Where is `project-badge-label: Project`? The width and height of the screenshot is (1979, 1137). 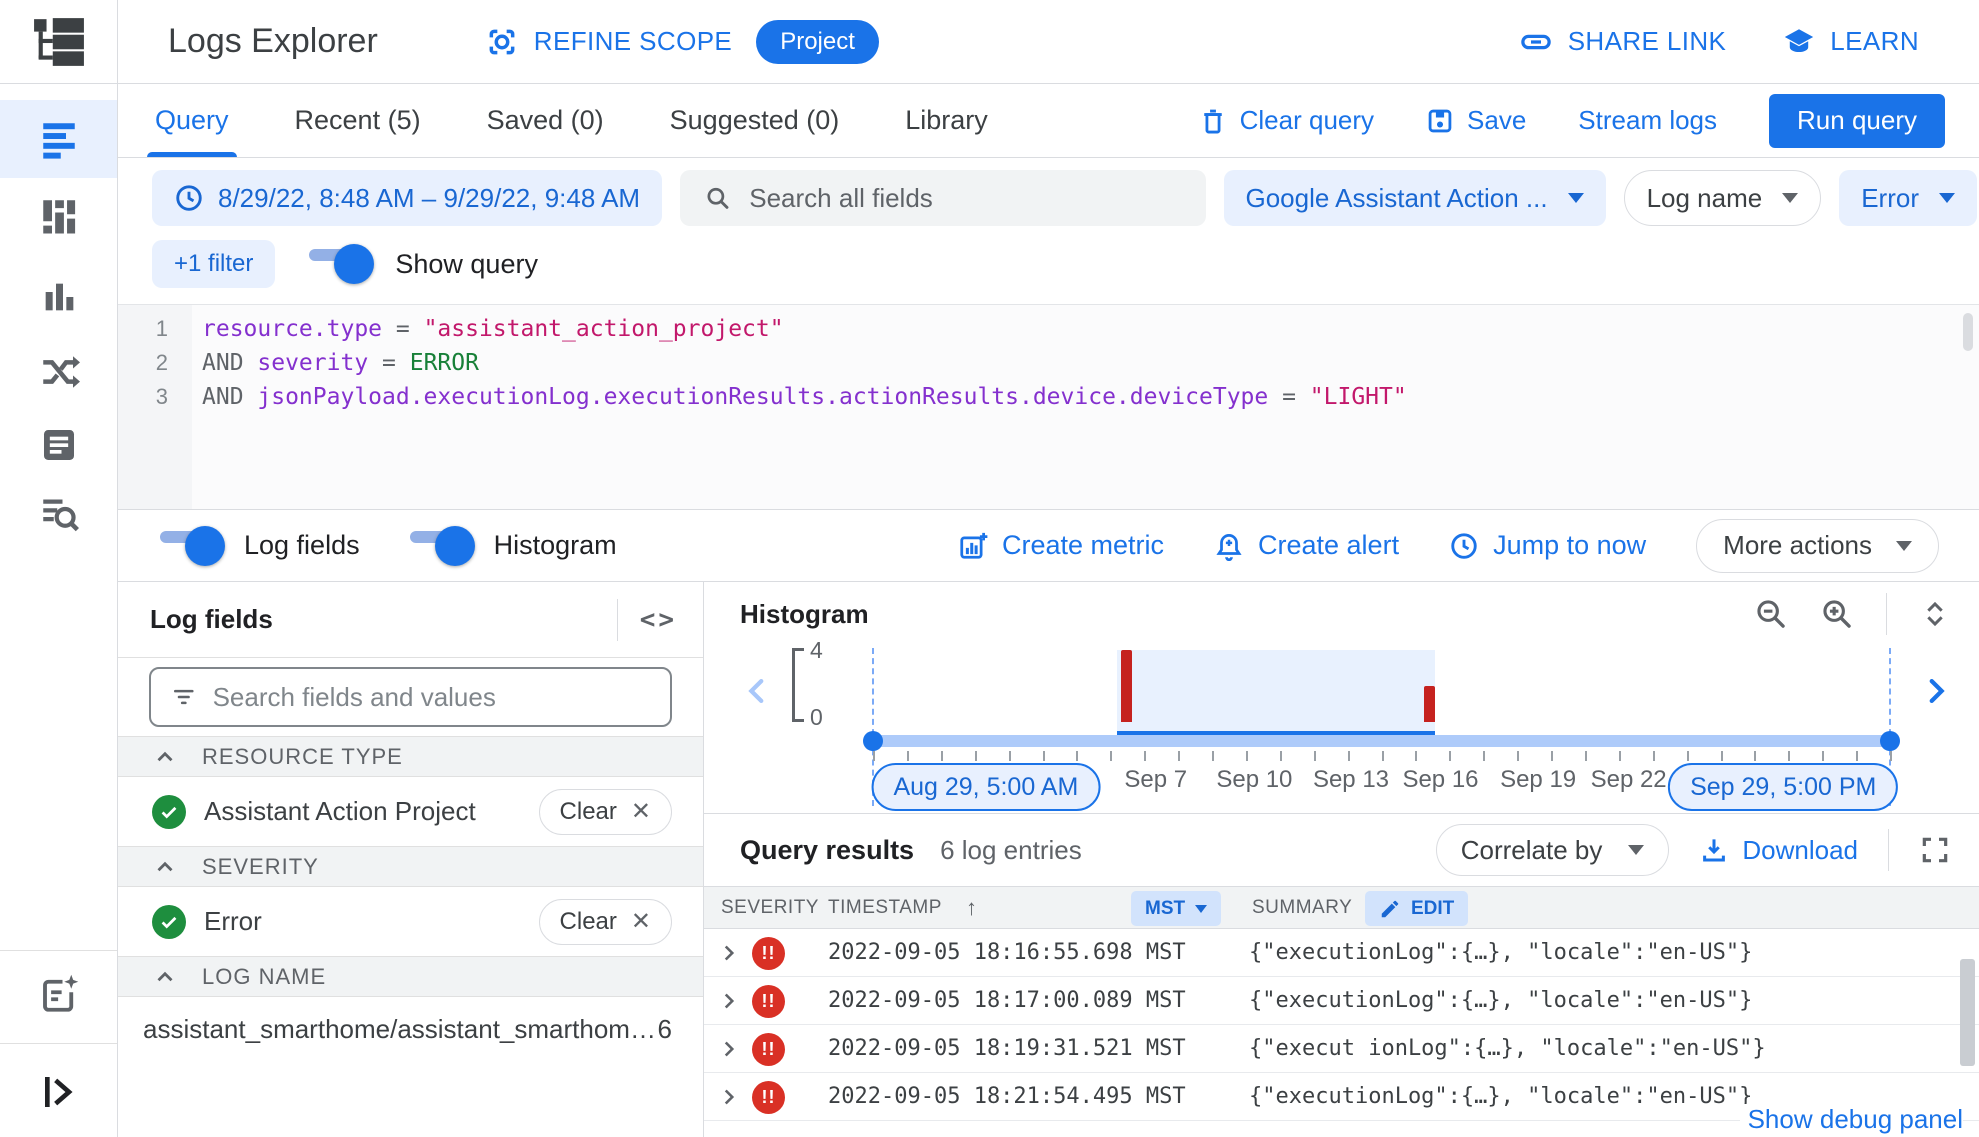
project-badge-label: Project is located at coordinates (817, 41).